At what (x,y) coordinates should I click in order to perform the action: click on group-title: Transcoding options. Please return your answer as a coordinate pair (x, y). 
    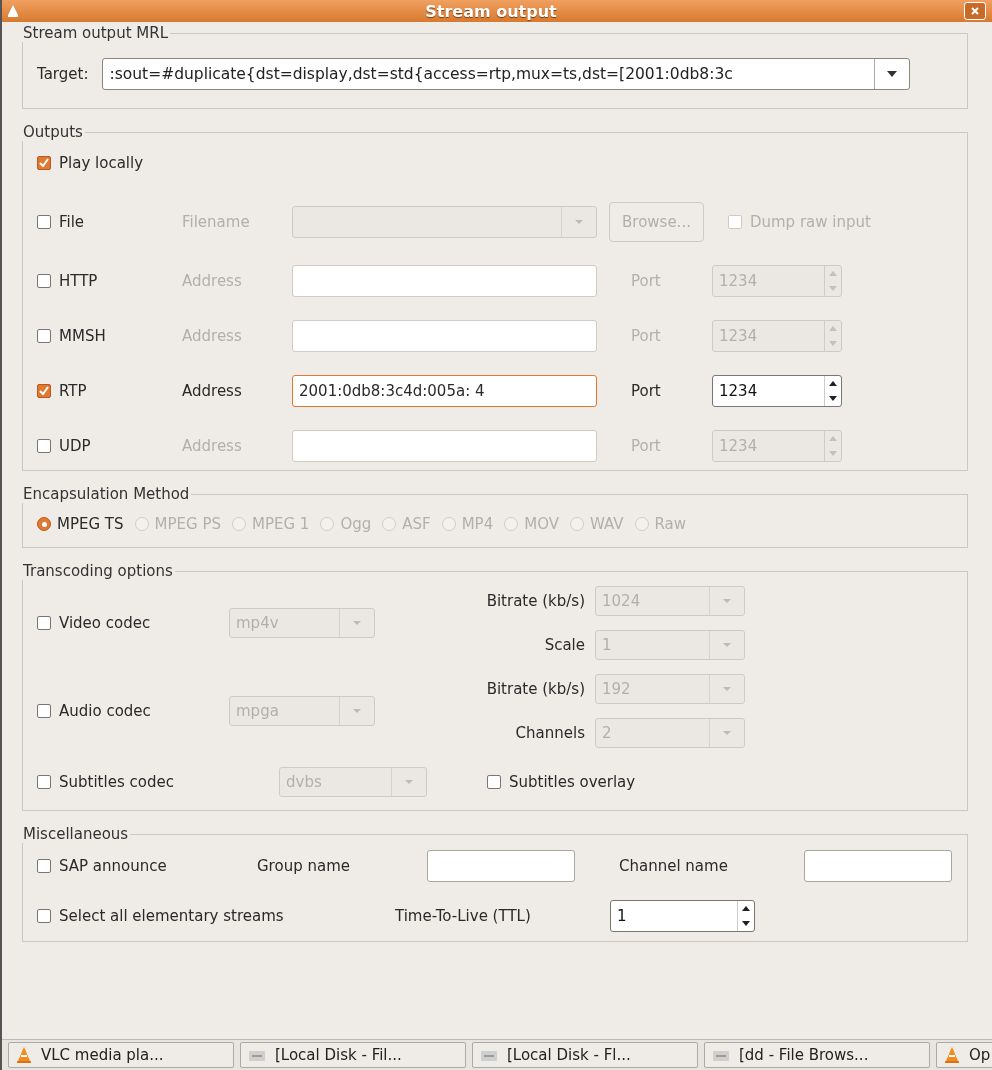
    Looking at the image, I should click on (98, 571).